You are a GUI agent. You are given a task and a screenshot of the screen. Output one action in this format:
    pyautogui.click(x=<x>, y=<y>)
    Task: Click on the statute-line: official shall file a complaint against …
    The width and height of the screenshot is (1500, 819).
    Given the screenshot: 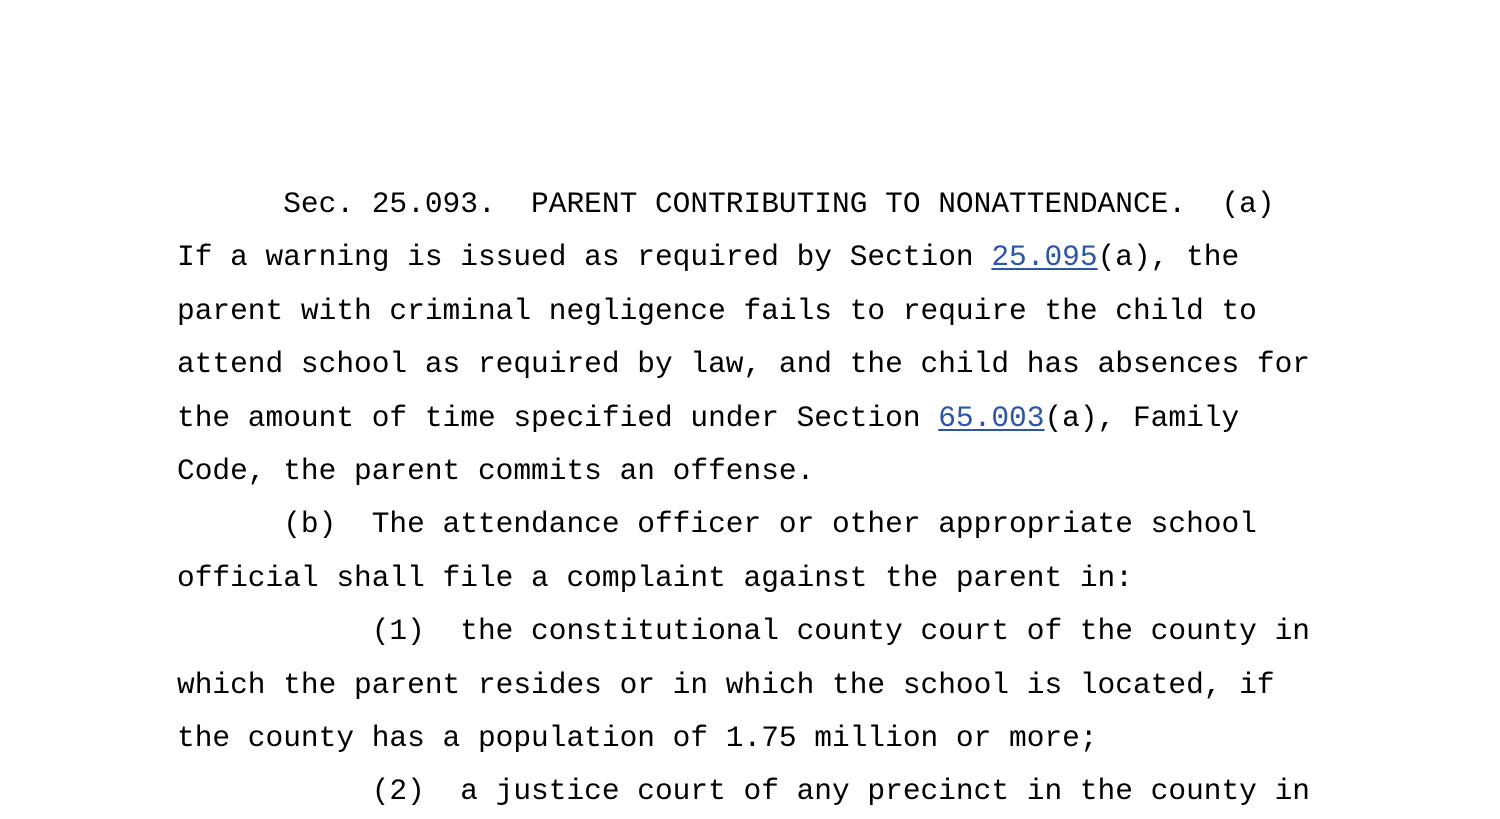 What is the action you would take?
    pyautogui.click(x=757, y=578)
    